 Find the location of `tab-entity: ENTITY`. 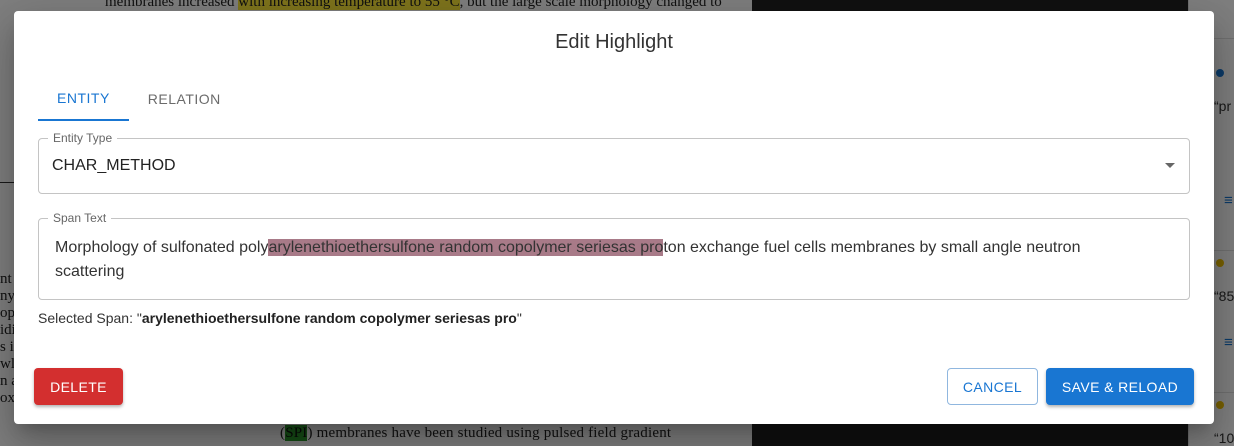

tab-entity: ENTITY is located at coordinates (83, 99).